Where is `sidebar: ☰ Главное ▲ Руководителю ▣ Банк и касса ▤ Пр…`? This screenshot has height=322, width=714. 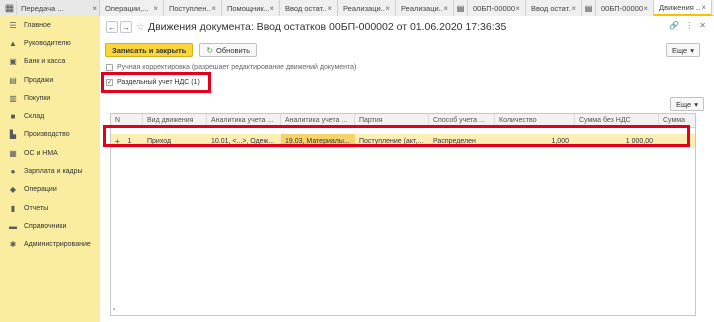 sidebar: ☰ Главное ▲ Руководителю ▣ Банк и касса ▤ Пр… is located at coordinates (50, 169).